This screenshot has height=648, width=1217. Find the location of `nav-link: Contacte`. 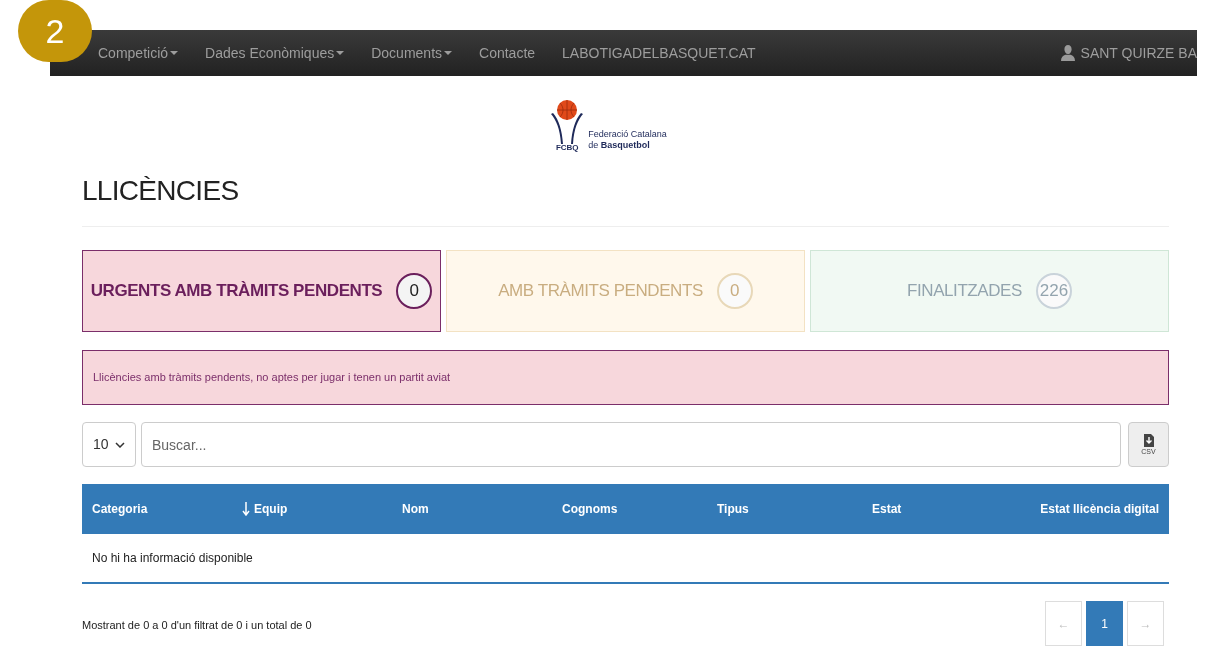

nav-link: Contacte is located at coordinates (507, 53).